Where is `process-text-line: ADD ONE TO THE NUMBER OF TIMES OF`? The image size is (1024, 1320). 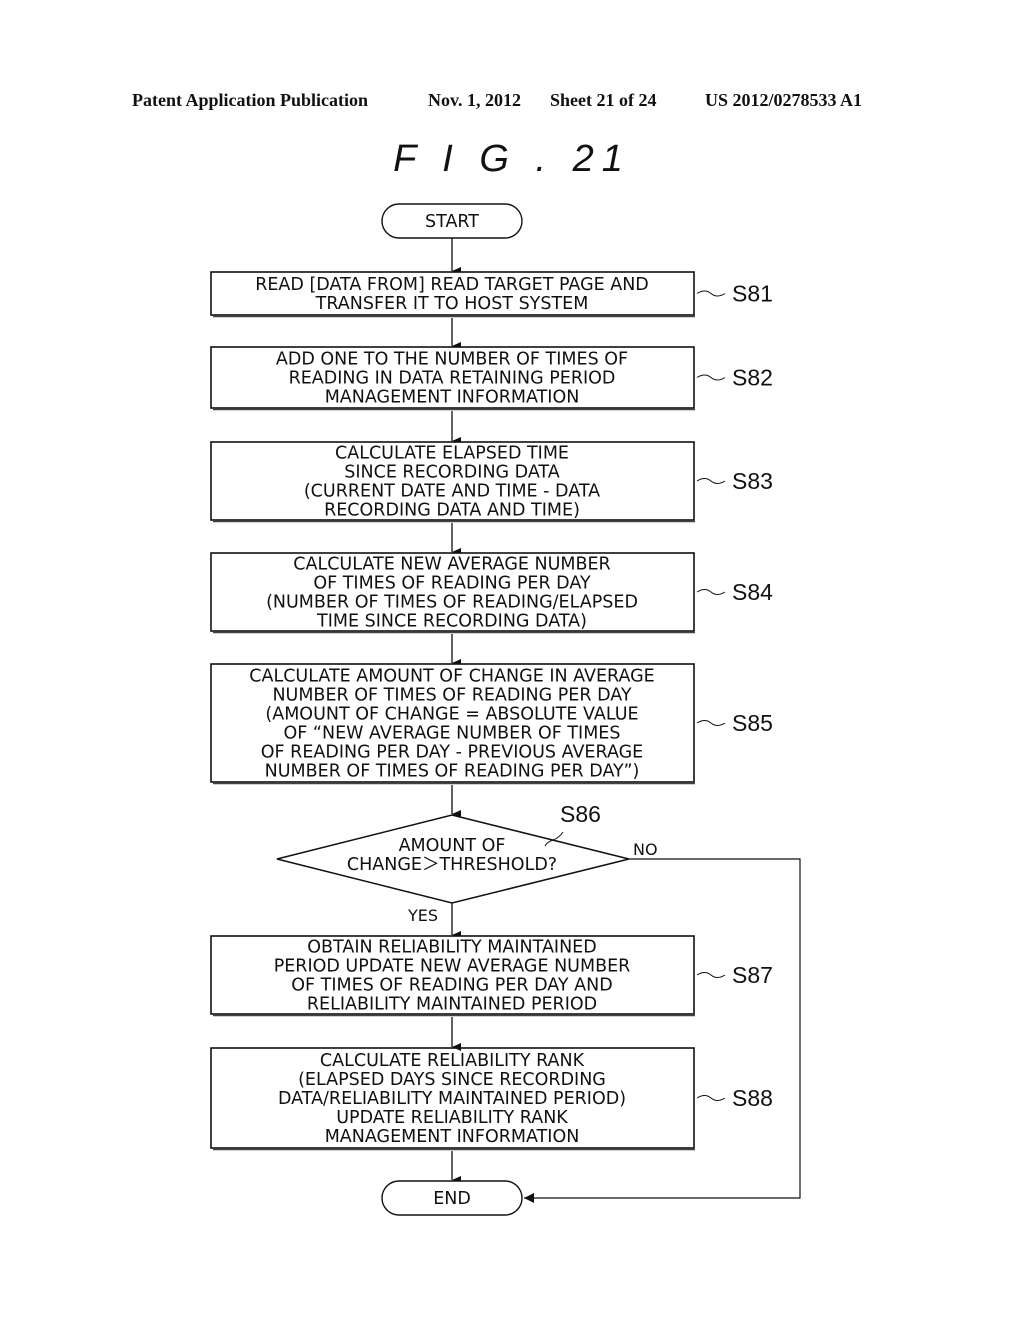 process-text-line: ADD ONE TO THE NUMBER OF TIMES OF is located at coordinates (452, 360).